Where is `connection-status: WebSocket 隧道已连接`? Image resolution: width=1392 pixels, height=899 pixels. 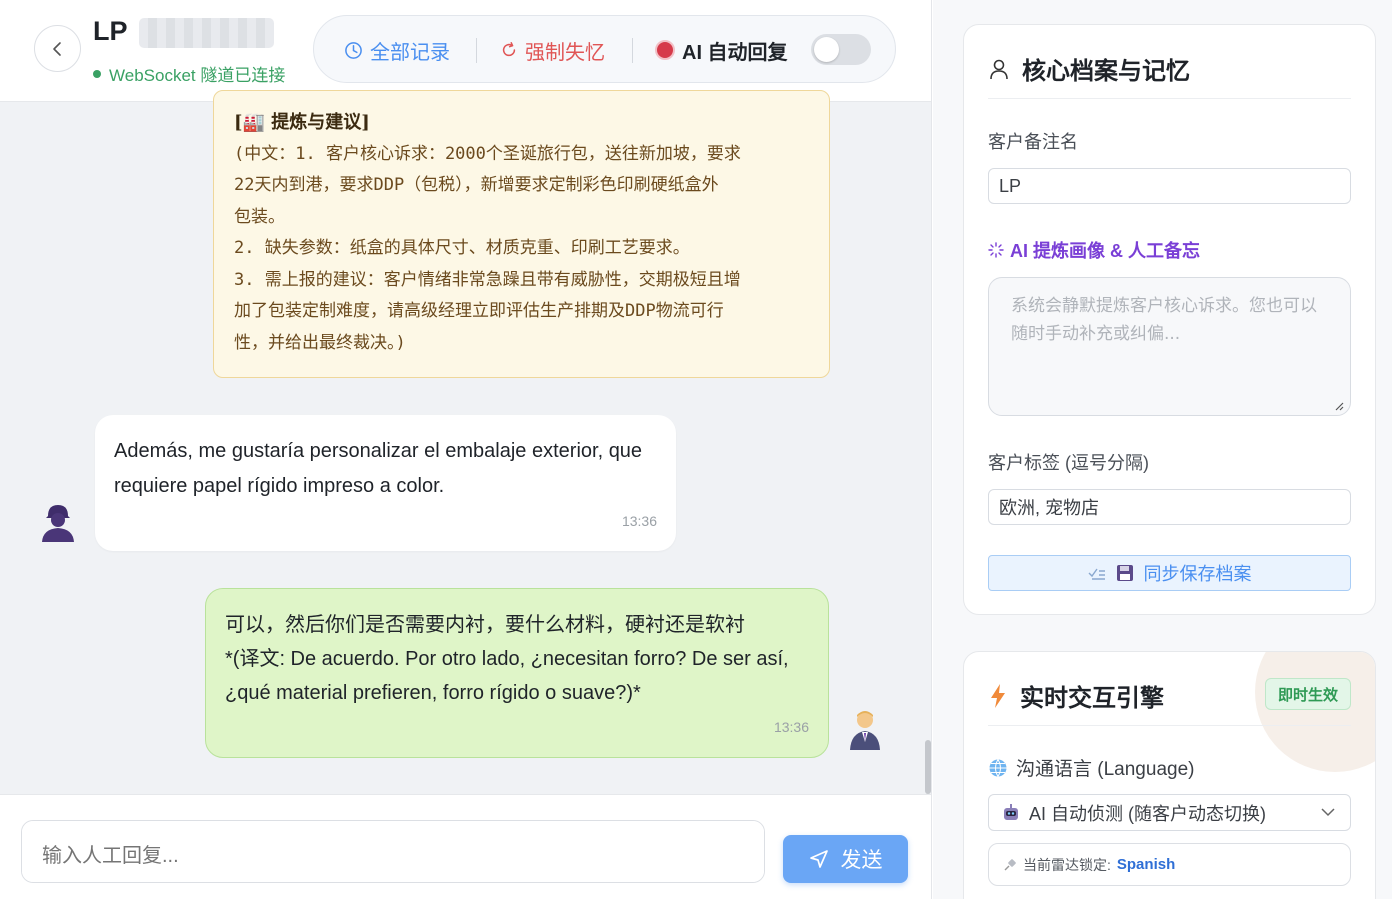 connection-status: WebSocket 隧道已连接 is located at coordinates (189, 73).